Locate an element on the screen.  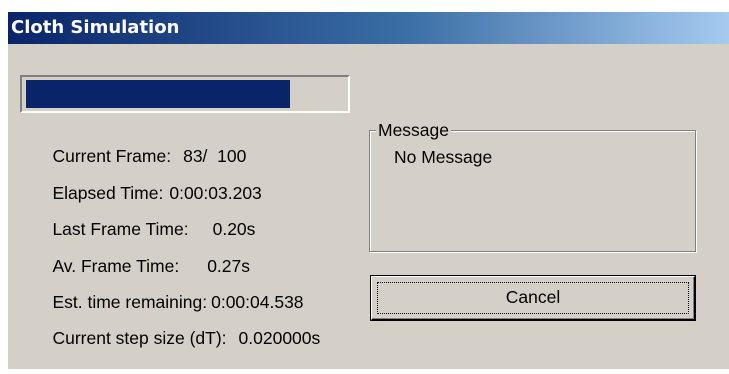
title-bar: Cloth Simulation is located at coordinates (368, 28).